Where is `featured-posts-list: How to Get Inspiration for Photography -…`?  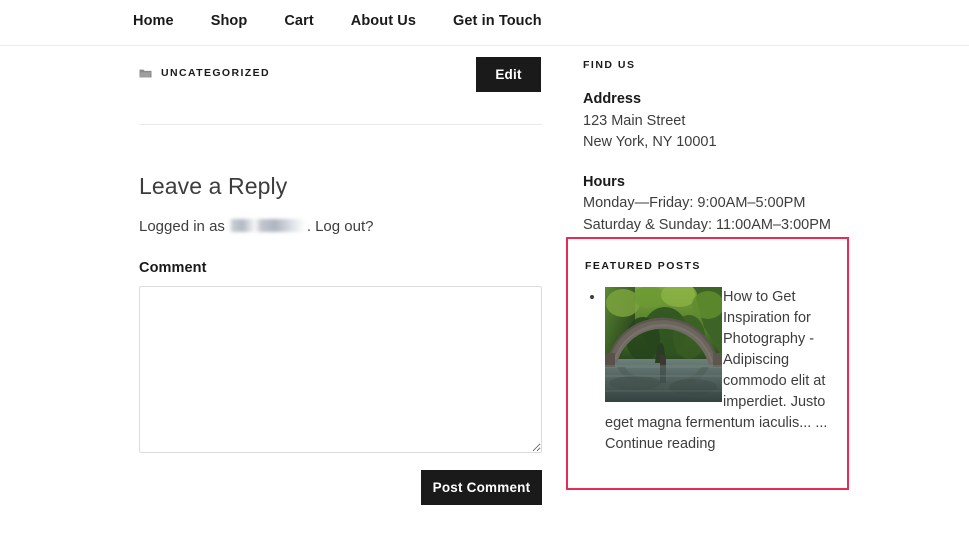
featured-posts-list: How to Get Inspiration for Photography -… is located at coordinates (707, 371).